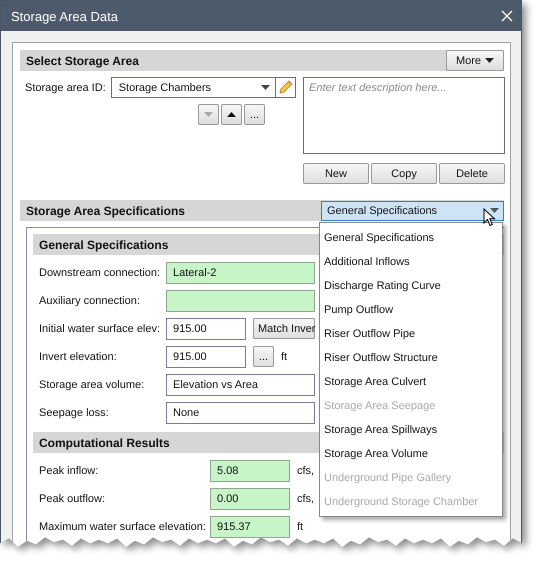 Image resolution: width=547 pixels, height=567 pixels. I want to click on match-button: Match Inver, so click(284, 328).